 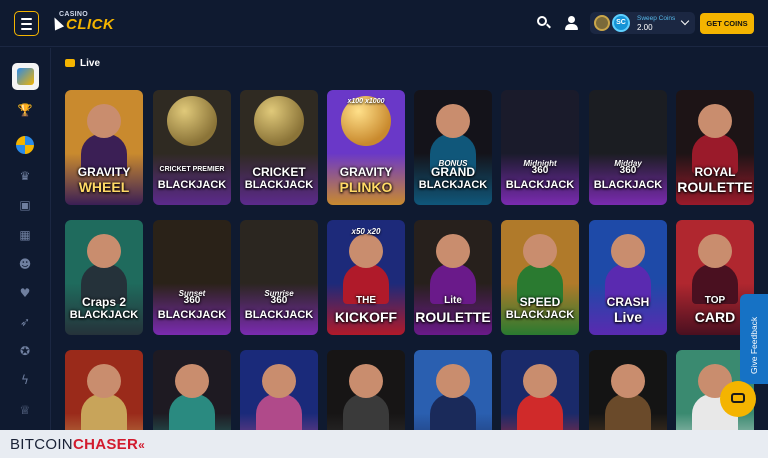 I want to click on game-tile: Sunset 360 BLACKJACK, so click(x=192, y=277).